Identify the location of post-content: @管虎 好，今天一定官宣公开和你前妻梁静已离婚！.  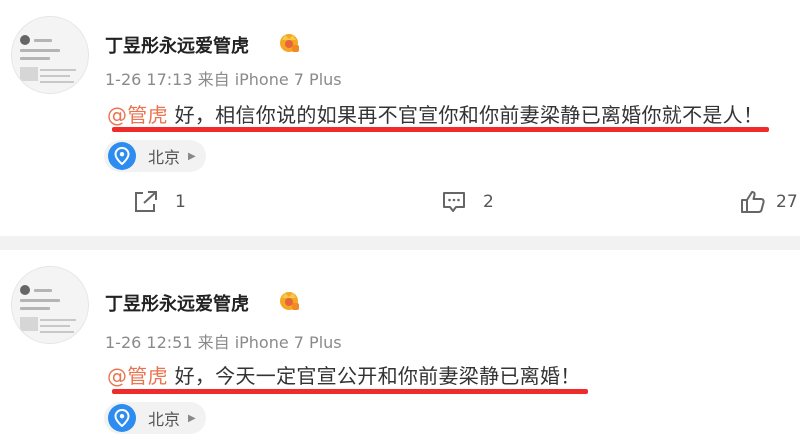
(344, 374).